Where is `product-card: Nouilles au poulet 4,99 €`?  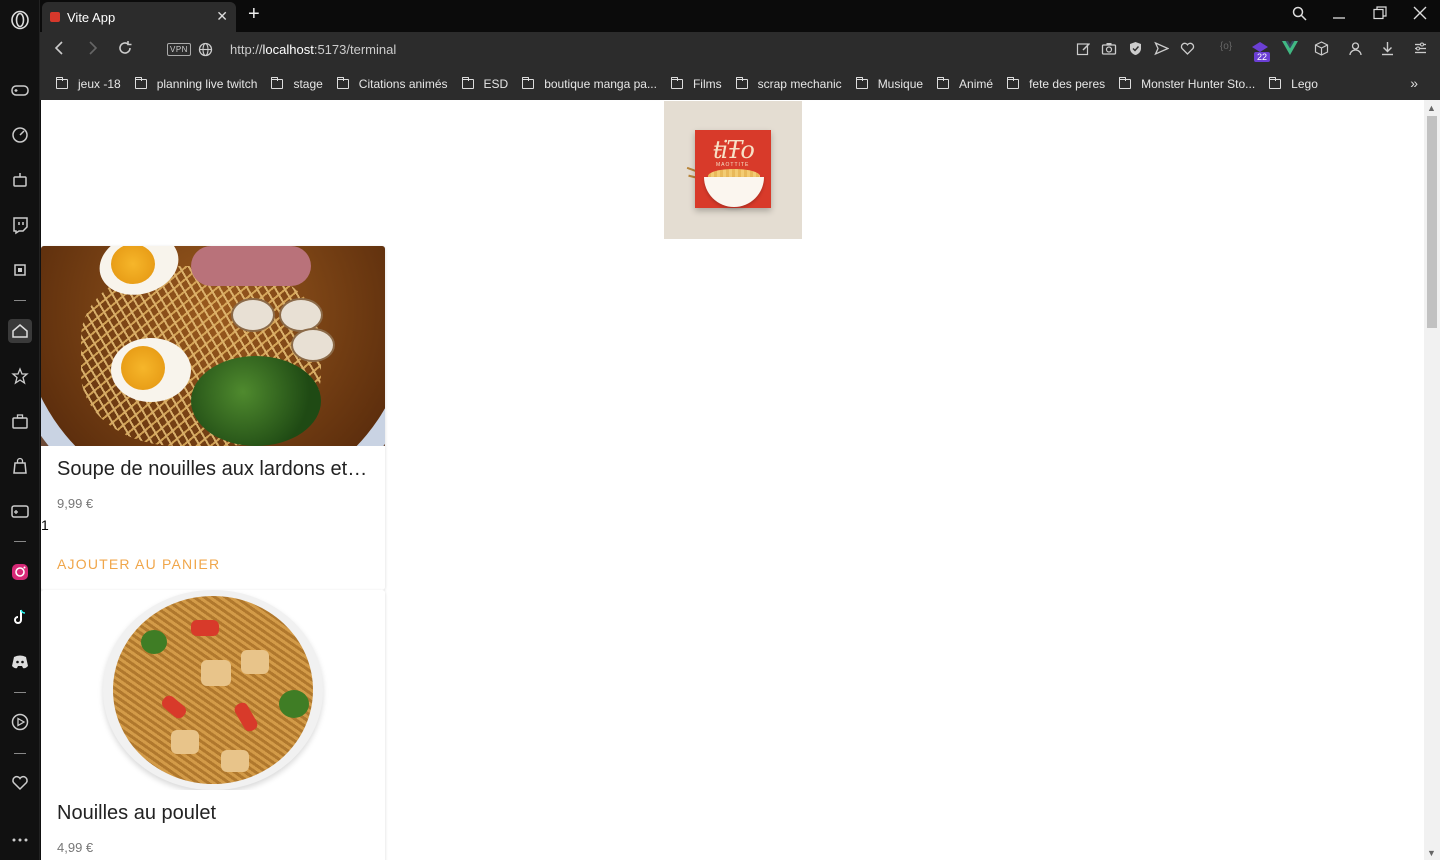
product-card: Nouilles au poulet 4,99 € is located at coordinates (213, 725).